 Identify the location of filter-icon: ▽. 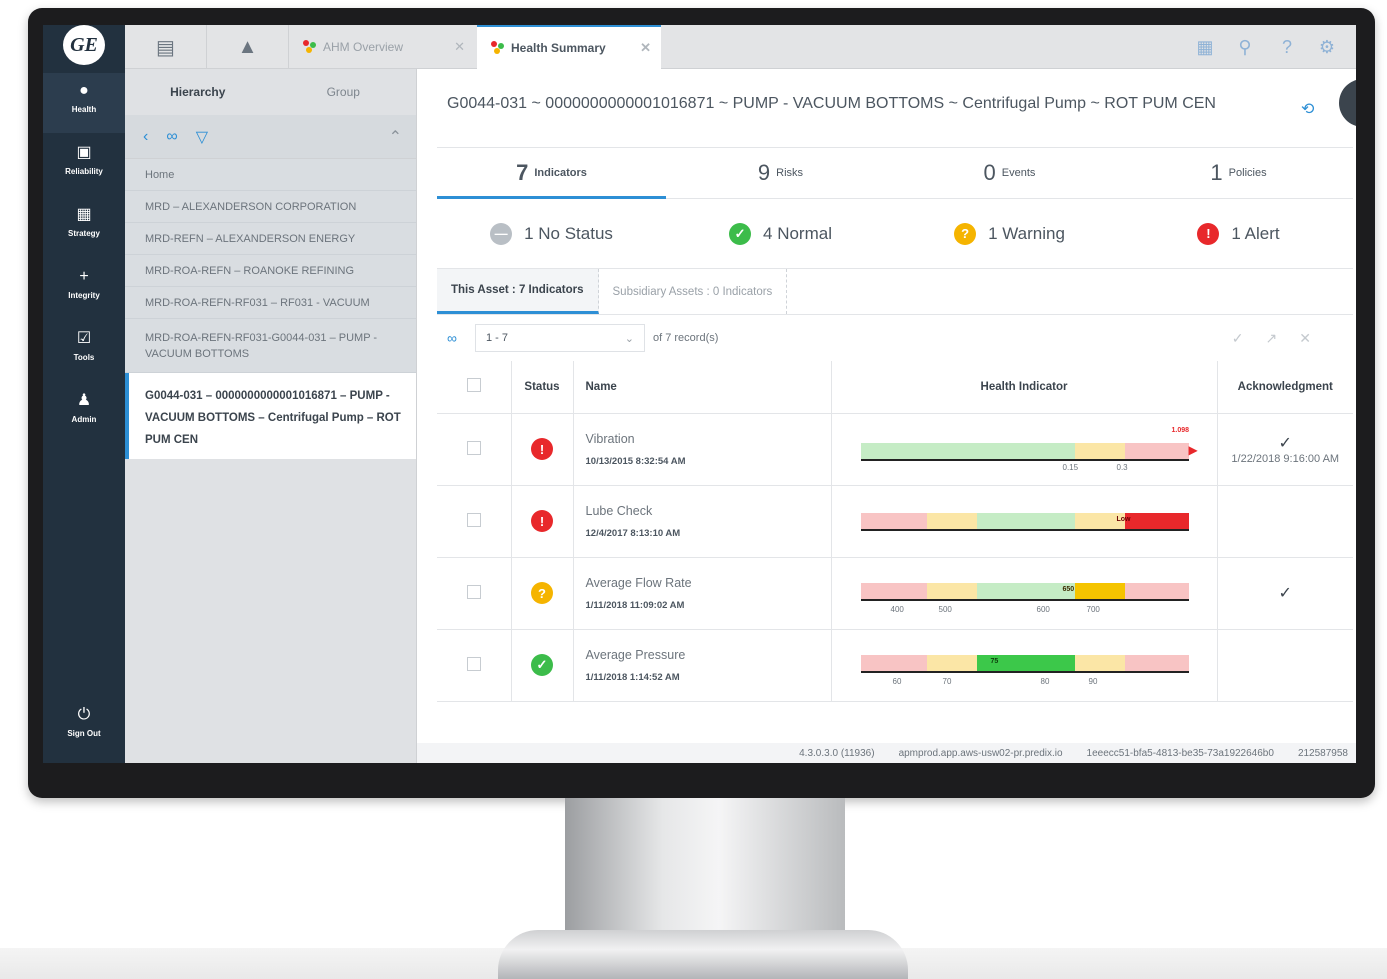
(202, 137).